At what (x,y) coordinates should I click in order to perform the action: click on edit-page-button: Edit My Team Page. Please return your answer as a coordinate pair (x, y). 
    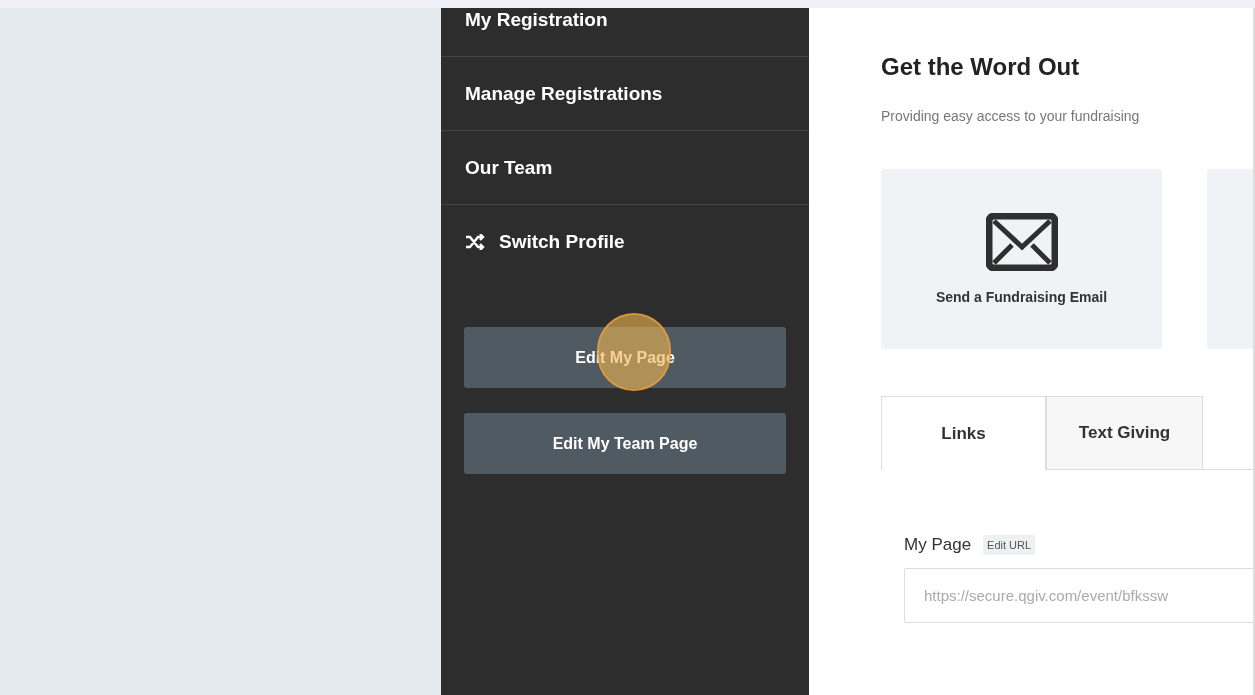
    Looking at the image, I should click on (625, 443).